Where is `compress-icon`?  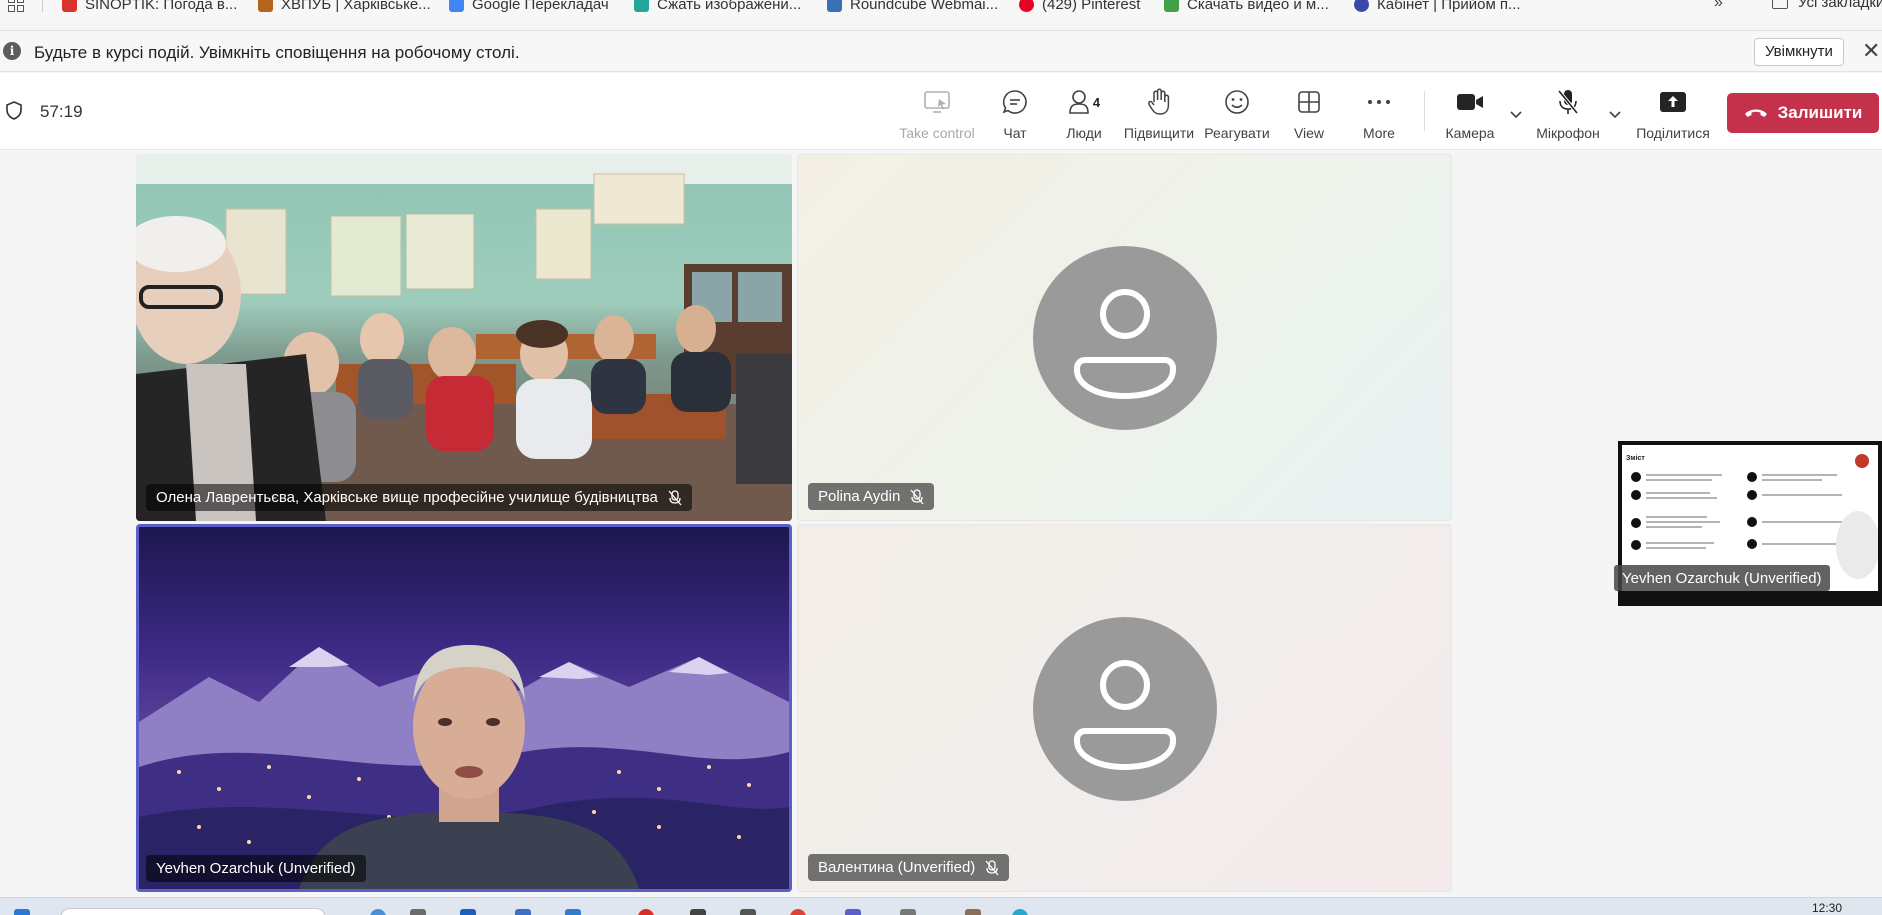 compress-icon is located at coordinates (641, 6).